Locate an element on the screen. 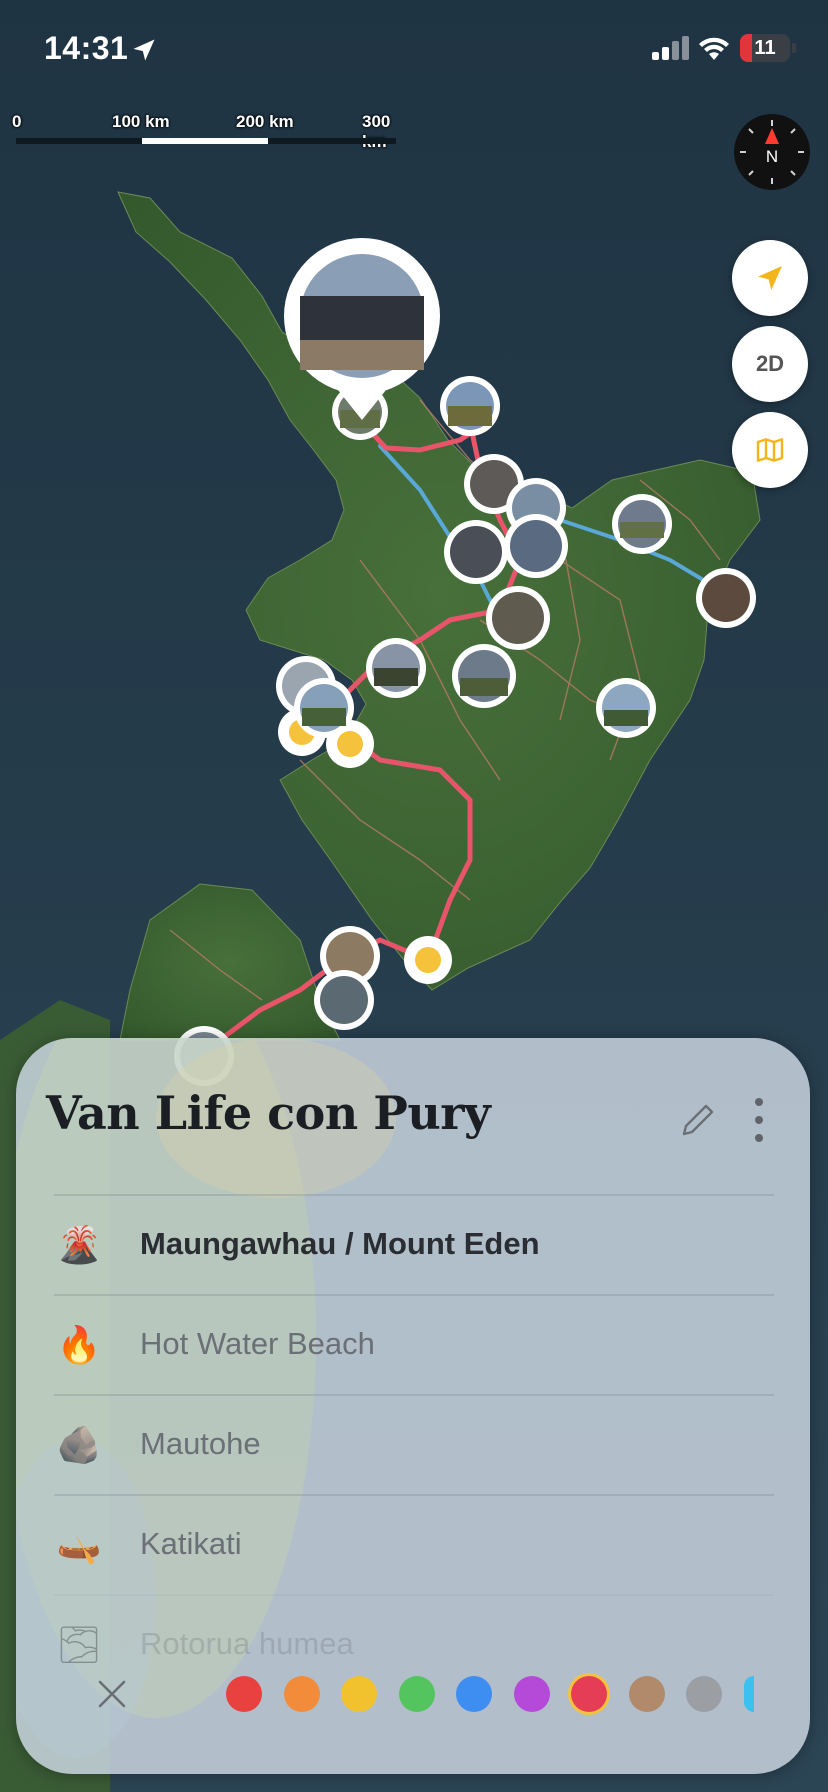 Image resolution: width=828 pixels, height=1792 pixels. close-icon is located at coordinates (112, 1694).